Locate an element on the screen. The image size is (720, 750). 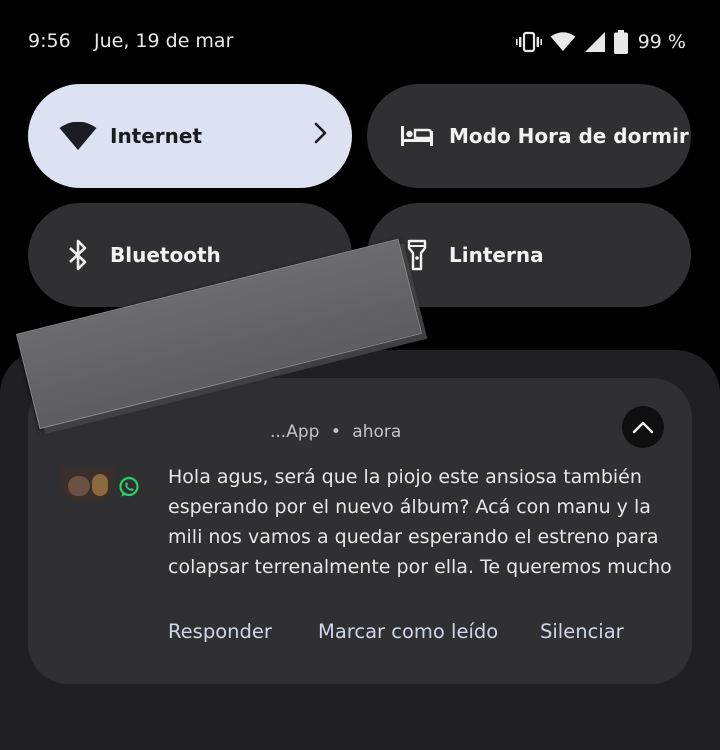
mark-as-read-button: Marcar como leído is located at coordinates (408, 631).